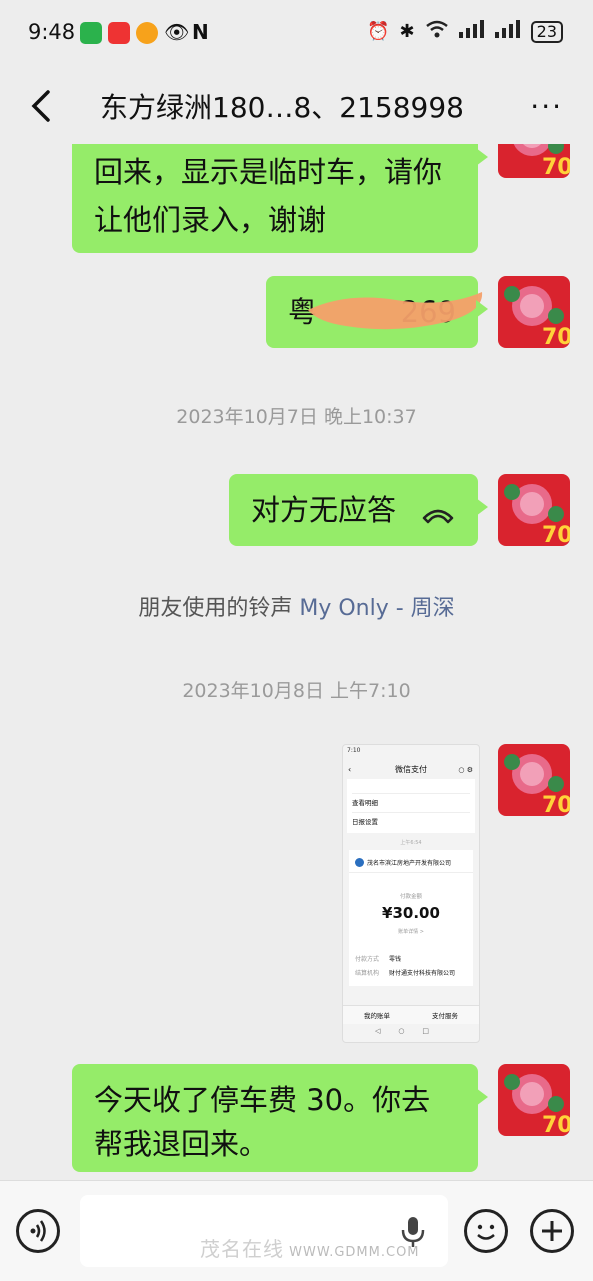  What do you see at coordinates (350, 769) in the screenshot?
I see `shot-back-icon: ‹` at bounding box center [350, 769].